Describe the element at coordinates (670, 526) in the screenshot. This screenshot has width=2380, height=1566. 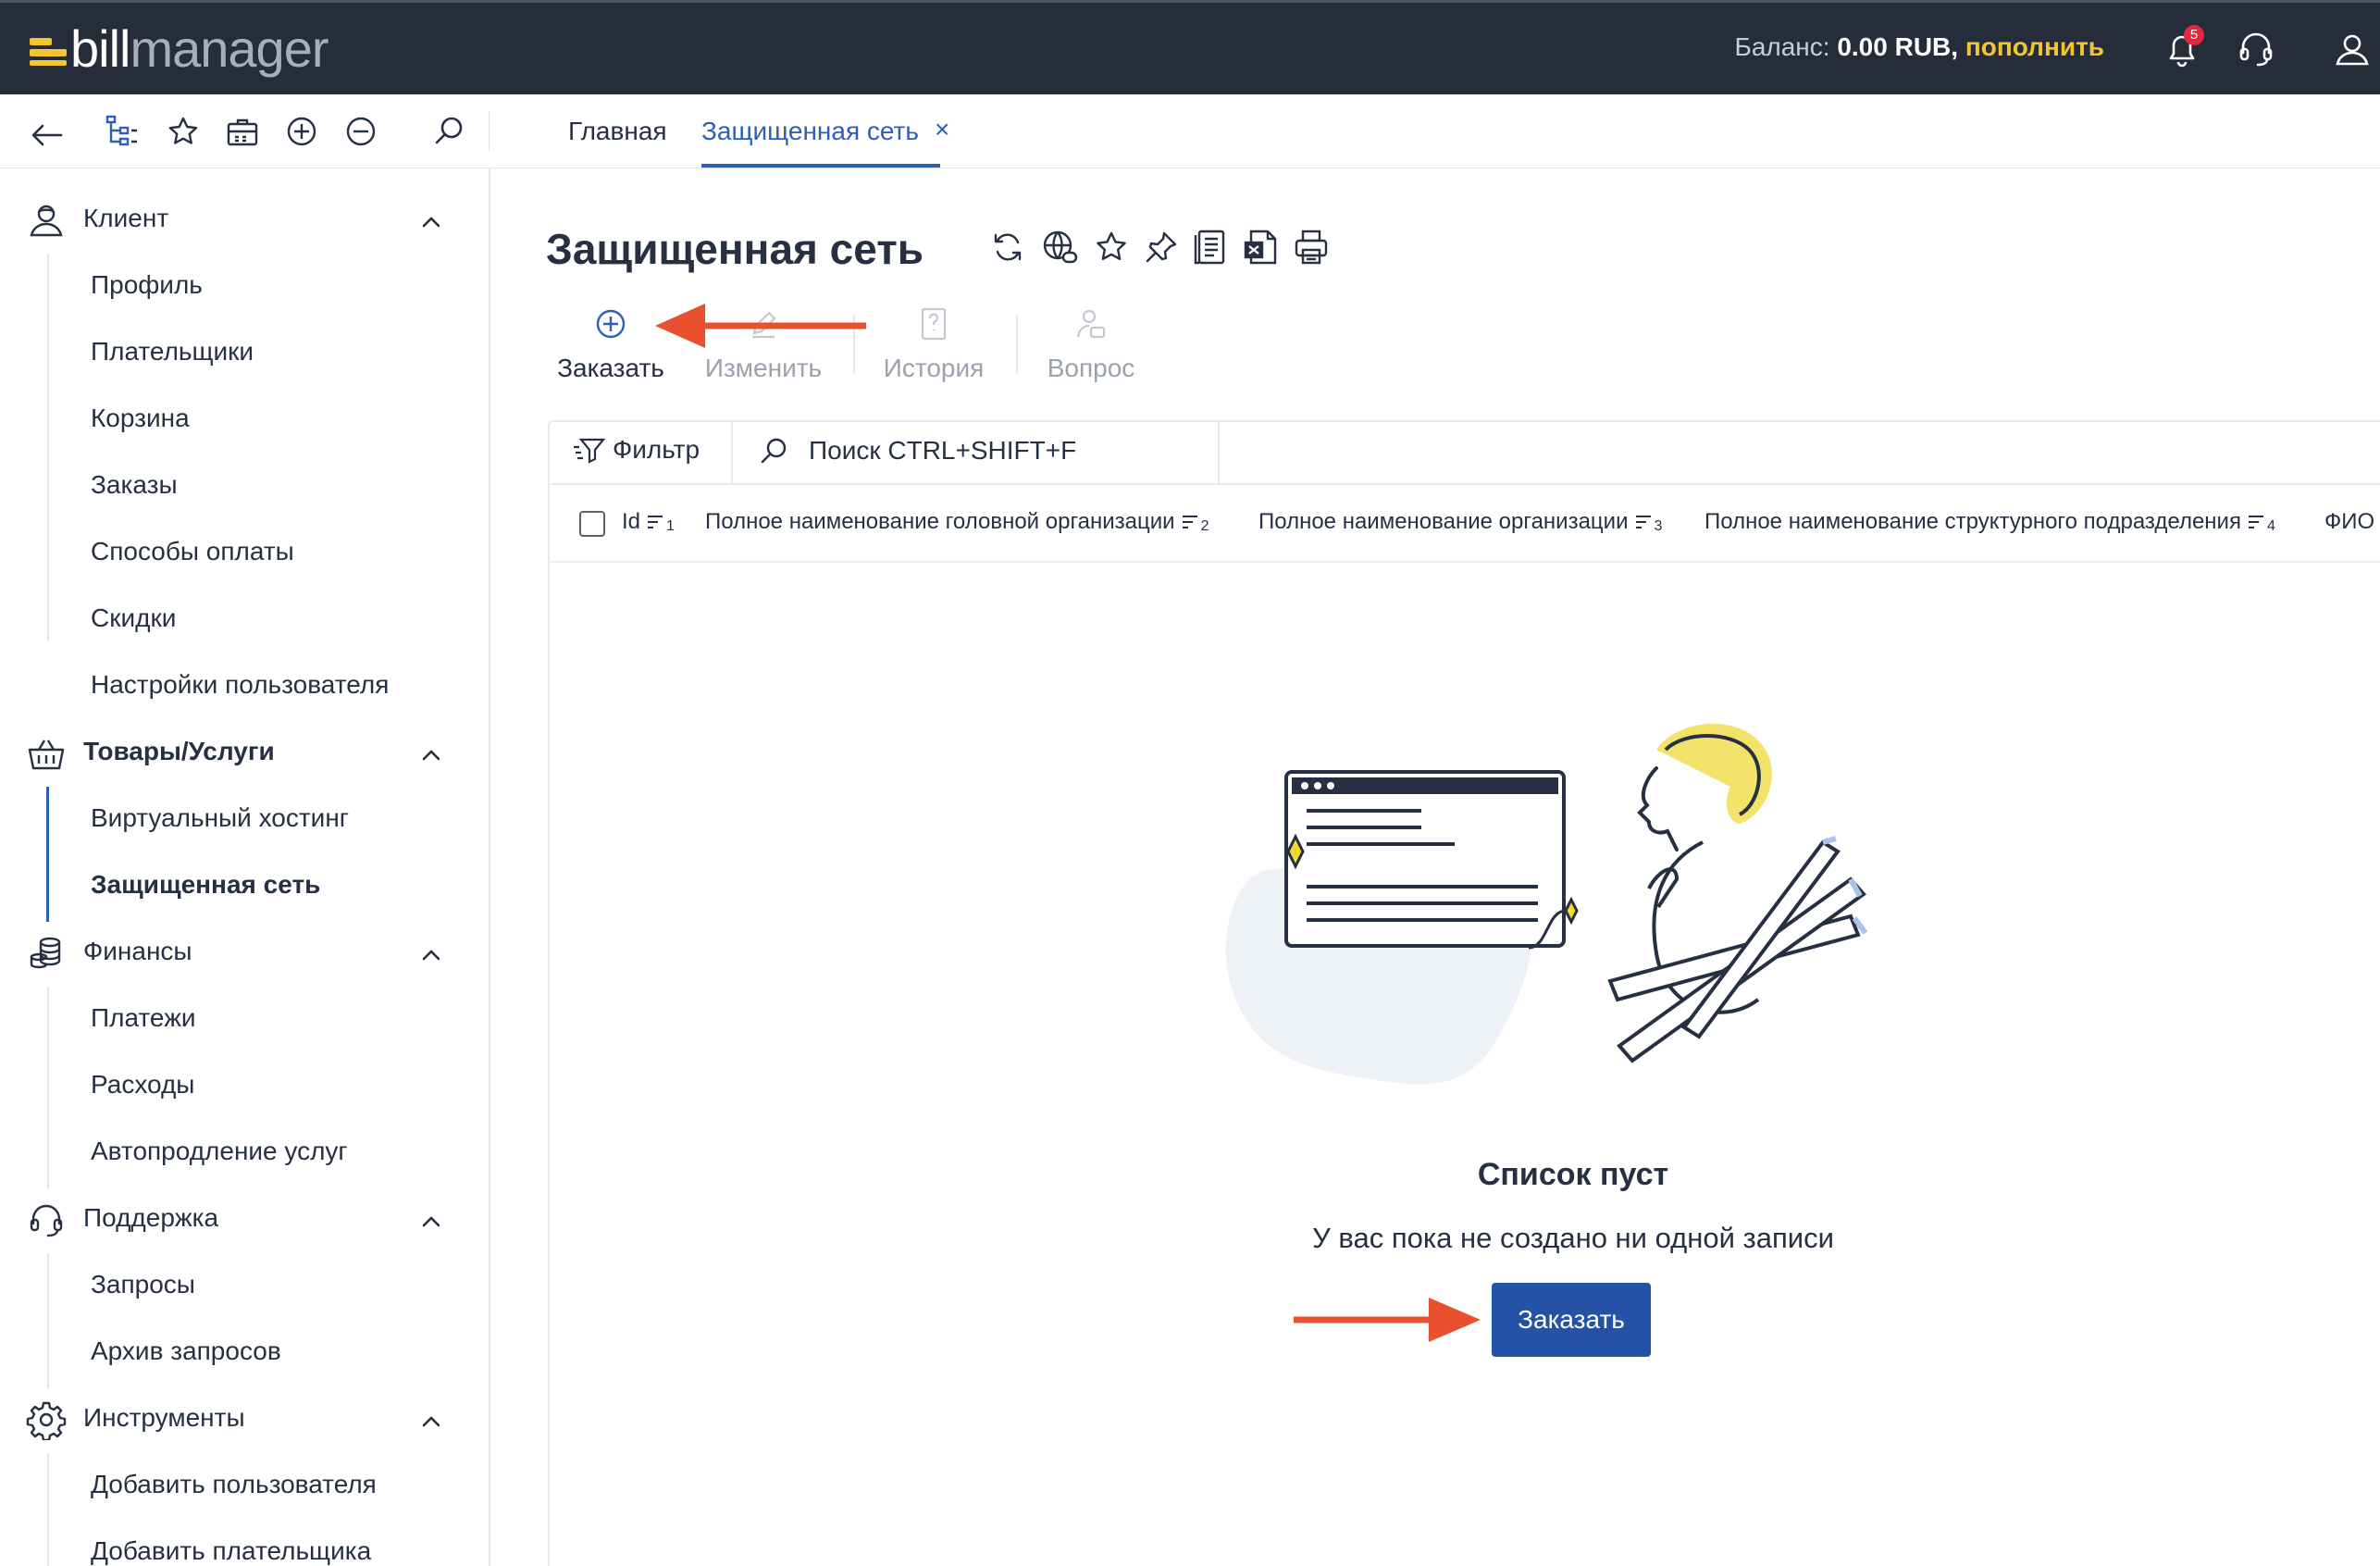
I see `sort-order: 1` at that location.